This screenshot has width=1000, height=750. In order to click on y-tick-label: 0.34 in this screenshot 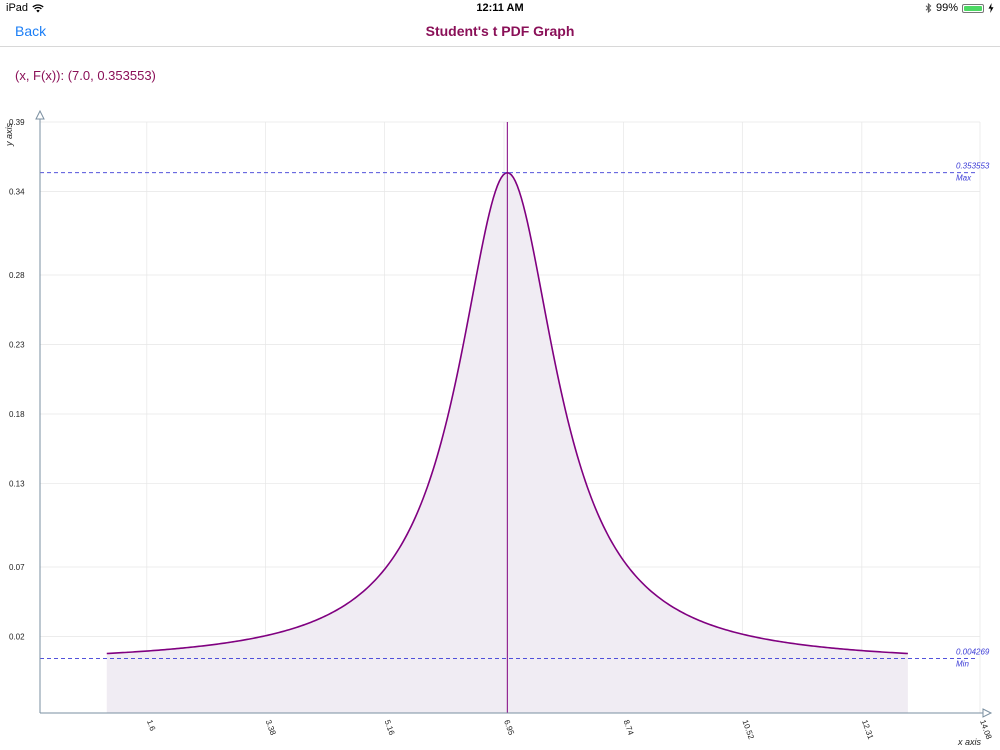, I will do `click(17, 192)`.